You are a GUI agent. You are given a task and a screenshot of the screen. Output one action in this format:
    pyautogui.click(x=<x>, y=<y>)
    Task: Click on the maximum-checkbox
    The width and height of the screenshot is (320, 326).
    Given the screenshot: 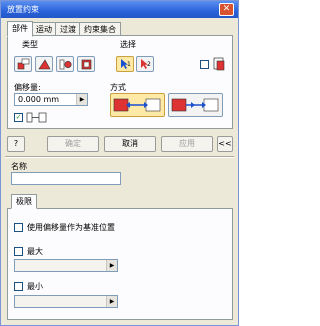 What is the action you would take?
    pyautogui.click(x=18, y=251)
    